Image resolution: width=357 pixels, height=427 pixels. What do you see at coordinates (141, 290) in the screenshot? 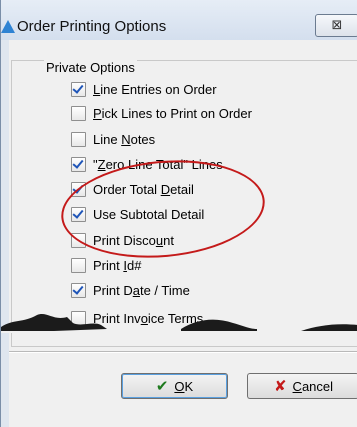
I see `option-label: Print Date / Time` at bounding box center [141, 290].